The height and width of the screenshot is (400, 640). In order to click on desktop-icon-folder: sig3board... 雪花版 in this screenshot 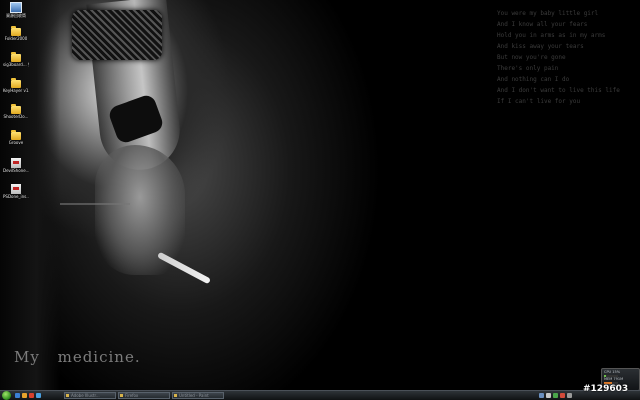, I will do `click(16, 66)`.